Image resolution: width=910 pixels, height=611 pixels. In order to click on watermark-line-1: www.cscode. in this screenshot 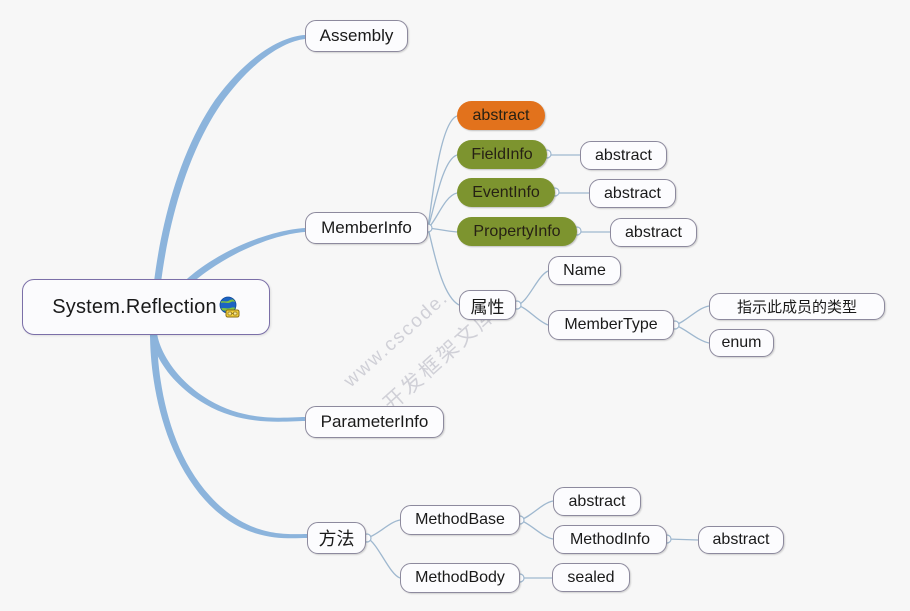, I will do `click(396, 339)`.